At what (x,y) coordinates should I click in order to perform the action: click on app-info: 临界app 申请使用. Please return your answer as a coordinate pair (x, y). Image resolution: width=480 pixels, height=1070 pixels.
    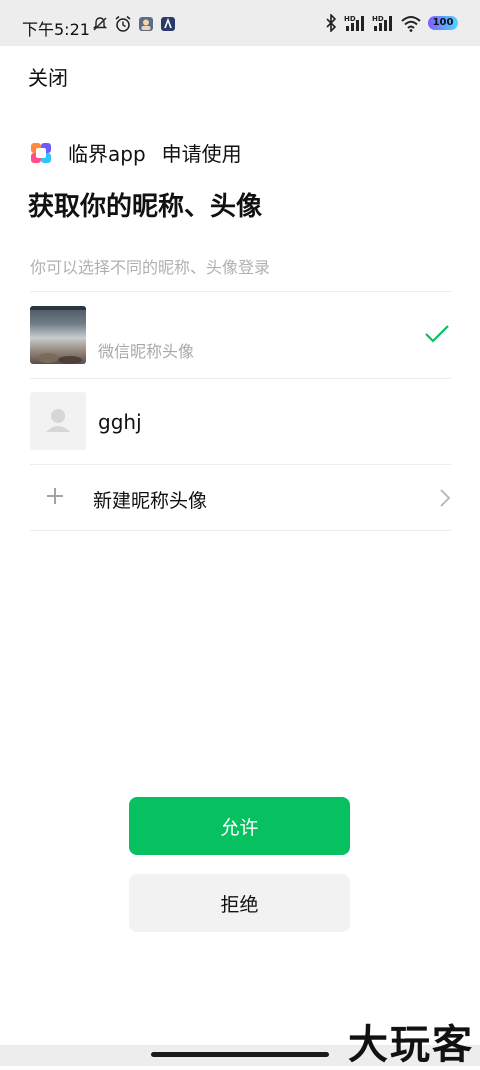
    Looking at the image, I should click on (136, 152).